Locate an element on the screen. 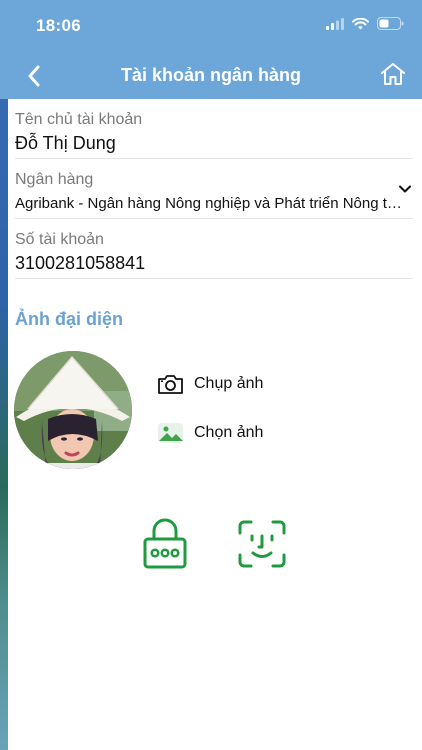 The width and height of the screenshot is (422, 750). take-photo-button: Chụp ảnh is located at coordinates (210, 384).